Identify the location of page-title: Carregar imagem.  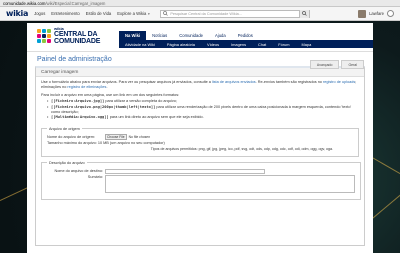
(200, 72).